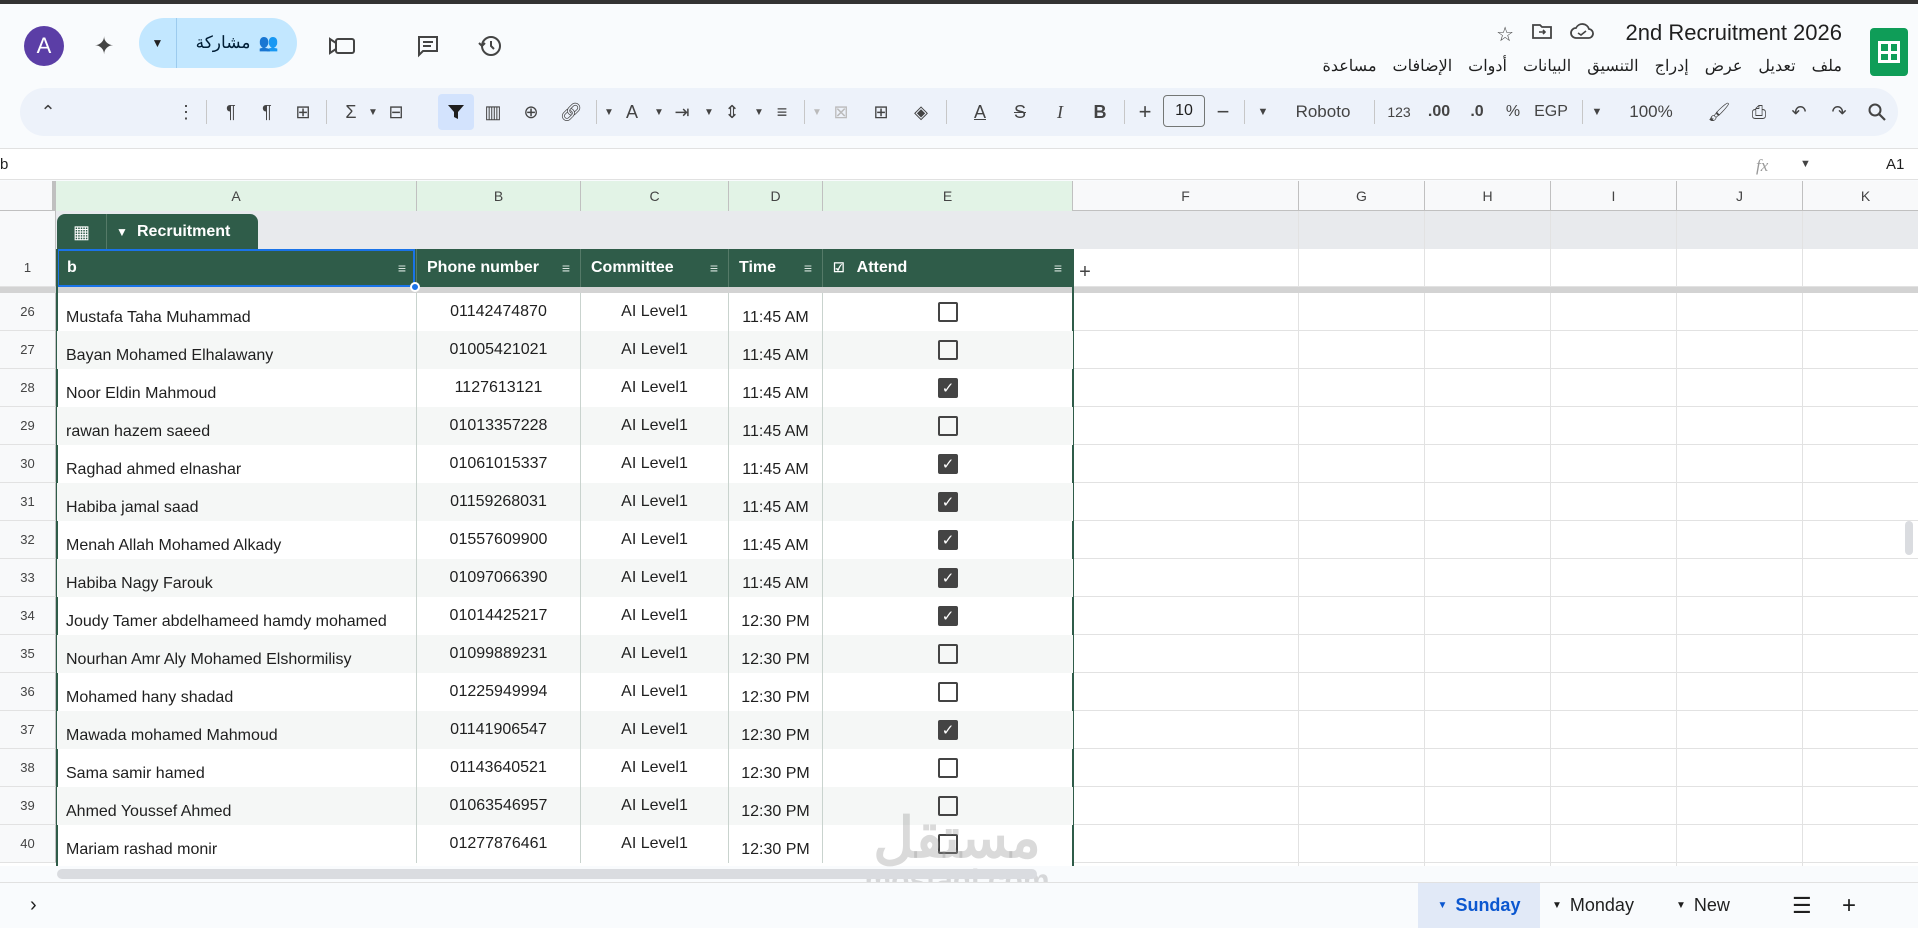 This screenshot has height=928, width=1918. What do you see at coordinates (948, 196) in the screenshot?
I see `column-header-e: E` at bounding box center [948, 196].